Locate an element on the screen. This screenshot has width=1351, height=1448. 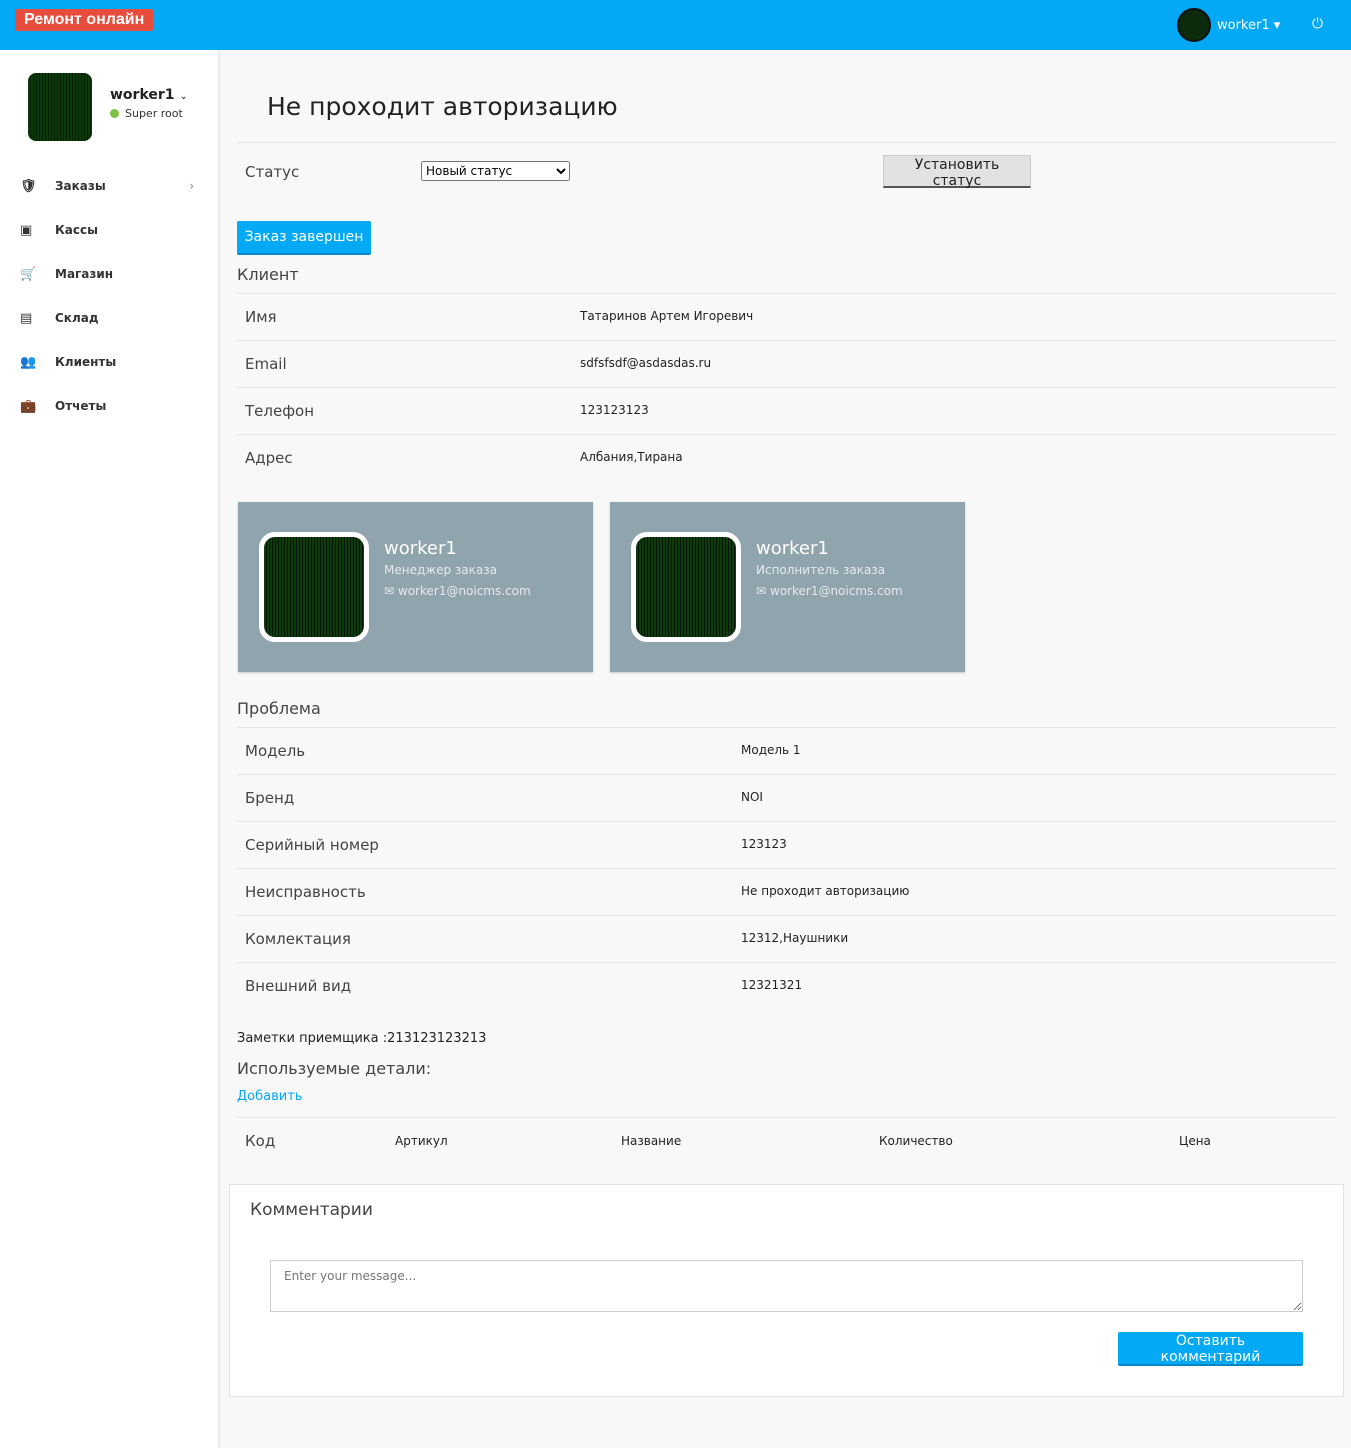
power-icon: ⏻ is located at coordinates (1317, 24).